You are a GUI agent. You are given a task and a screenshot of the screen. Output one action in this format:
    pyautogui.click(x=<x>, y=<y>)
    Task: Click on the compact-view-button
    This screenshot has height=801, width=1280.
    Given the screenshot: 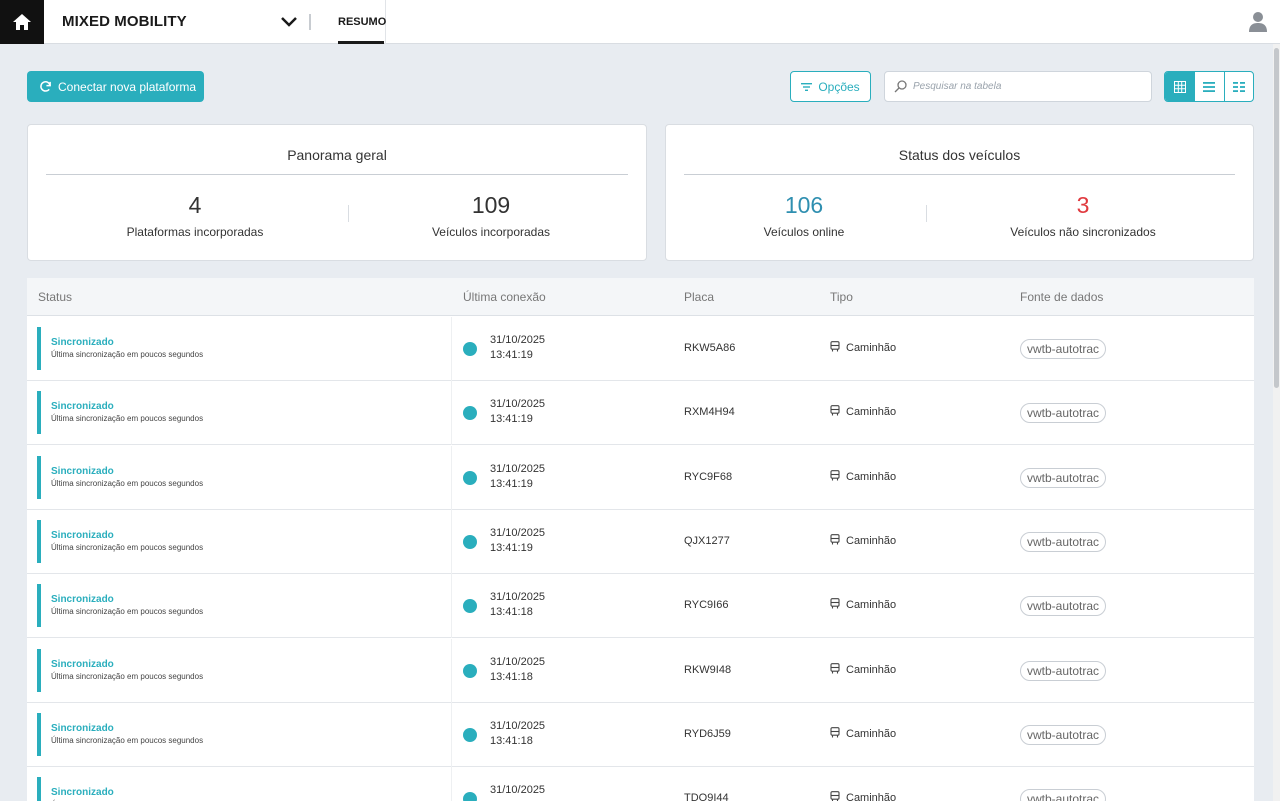 What is the action you would take?
    pyautogui.click(x=1238, y=86)
    